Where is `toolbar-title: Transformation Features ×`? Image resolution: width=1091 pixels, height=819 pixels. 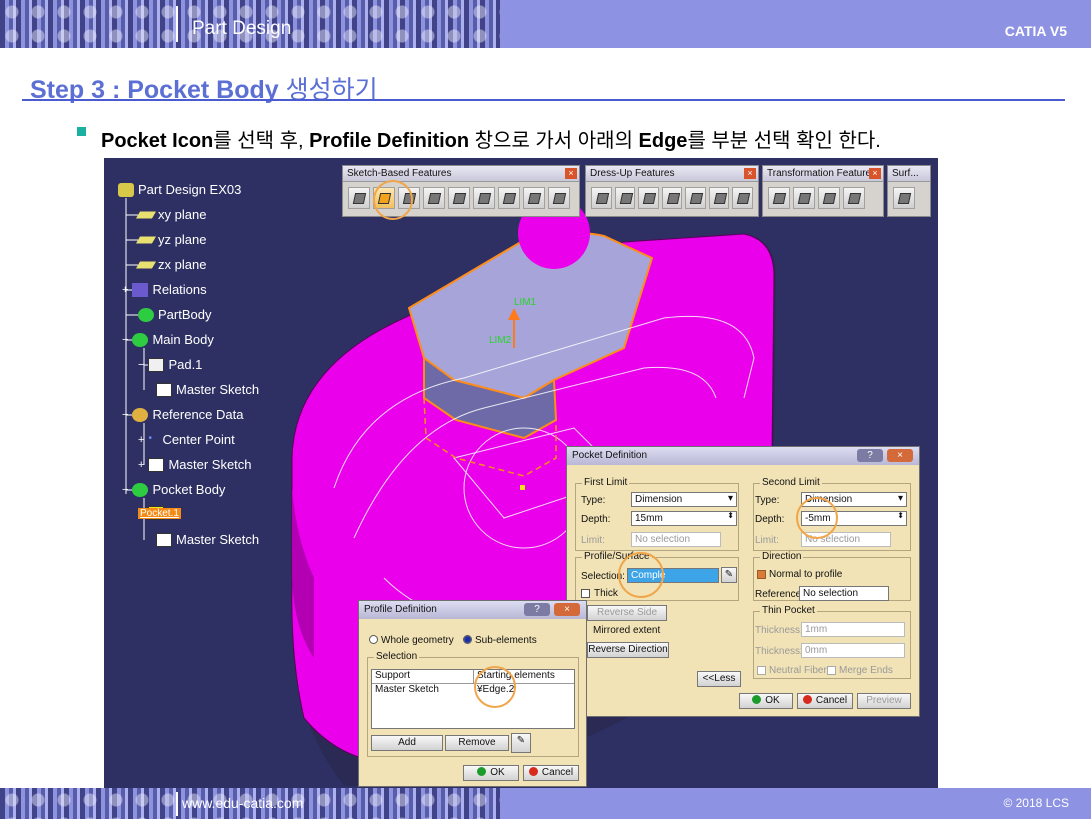 toolbar-title: Transformation Features × is located at coordinates (823, 174).